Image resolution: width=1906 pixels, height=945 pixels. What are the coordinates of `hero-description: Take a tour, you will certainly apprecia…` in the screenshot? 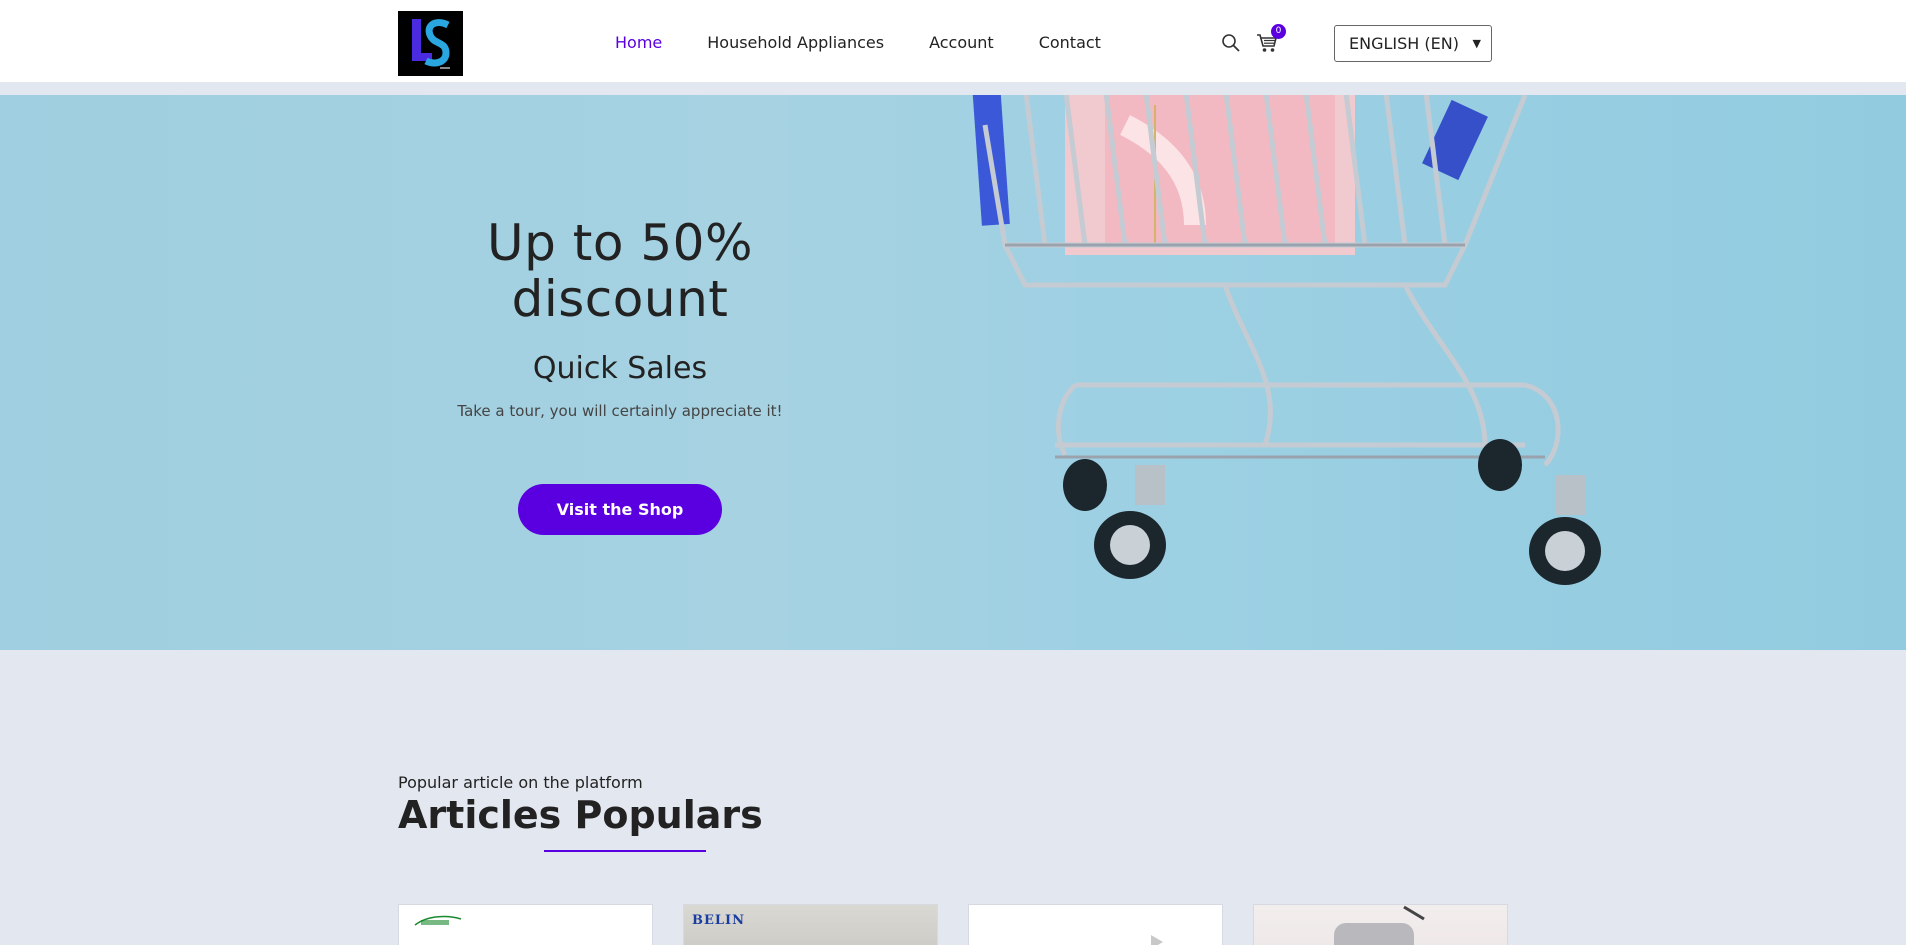 It's located at (620, 411).